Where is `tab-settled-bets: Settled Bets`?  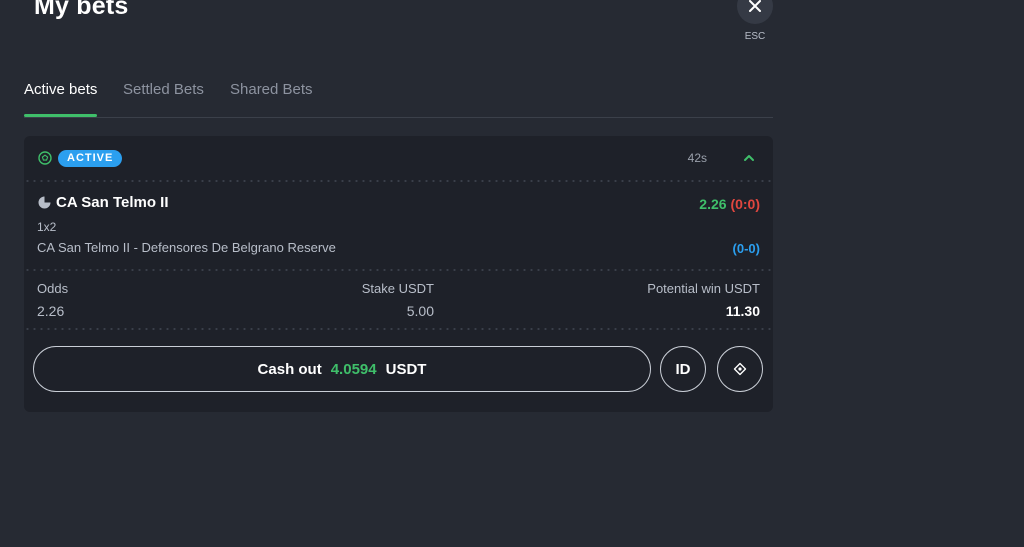
tab-settled-bets: Settled Bets is located at coordinates (163, 97).